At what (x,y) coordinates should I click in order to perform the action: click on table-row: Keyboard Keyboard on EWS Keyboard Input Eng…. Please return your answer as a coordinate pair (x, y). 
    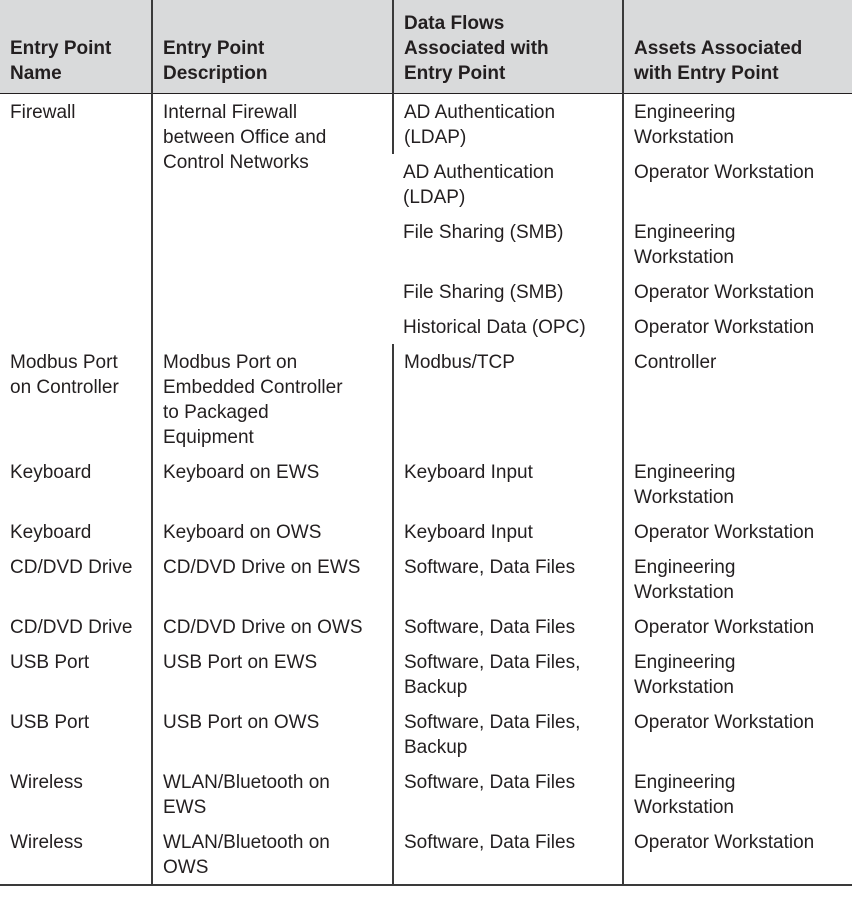
    Looking at the image, I should click on (426, 483).